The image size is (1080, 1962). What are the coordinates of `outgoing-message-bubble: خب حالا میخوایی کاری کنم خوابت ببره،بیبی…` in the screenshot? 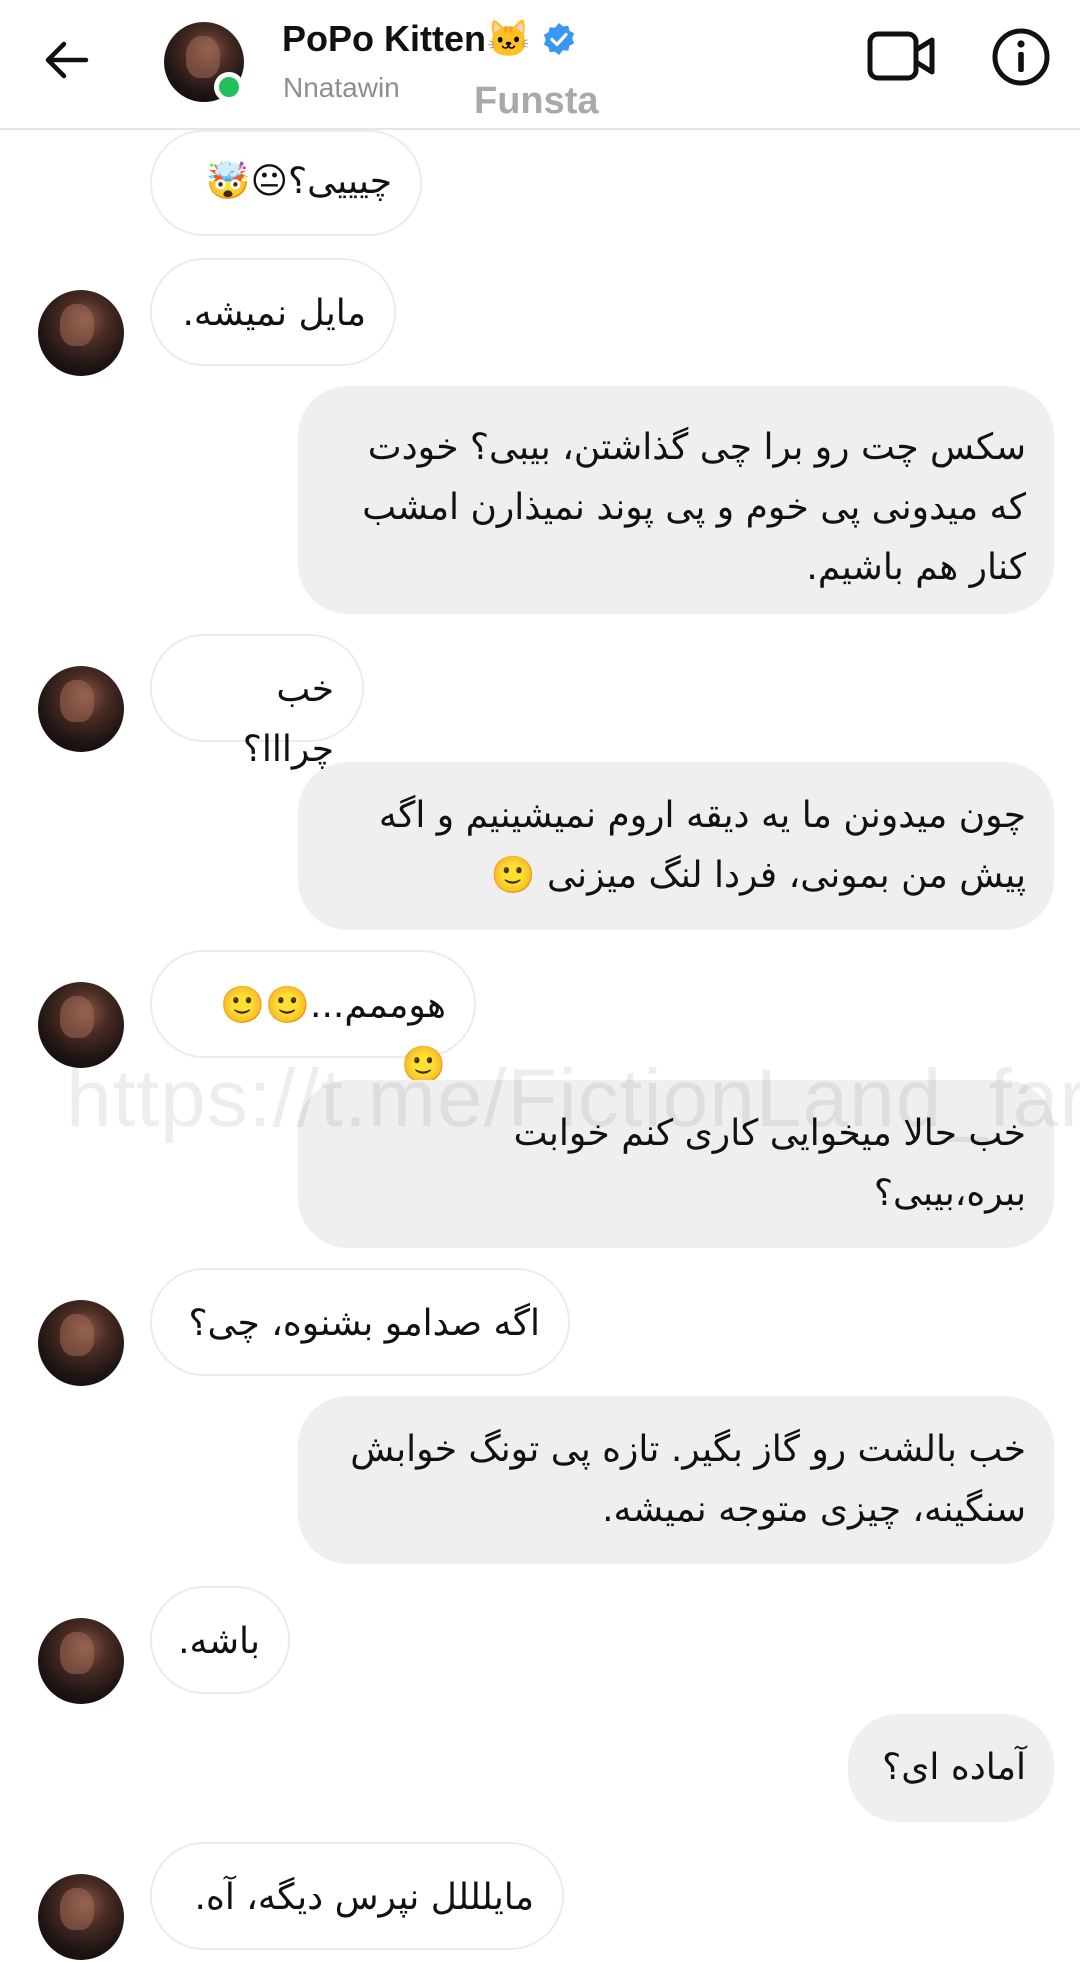 It's located at (676, 1164).